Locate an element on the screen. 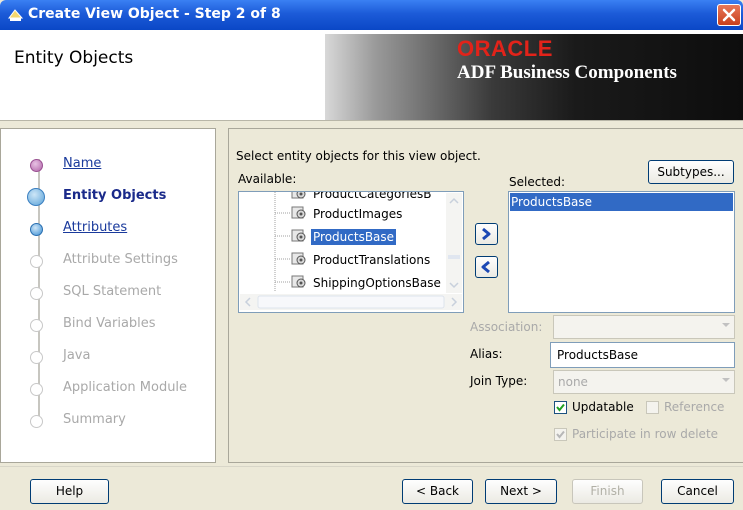 Image resolution: width=743 pixels, height=510 pixels. join-type-select: none is located at coordinates (644, 382).